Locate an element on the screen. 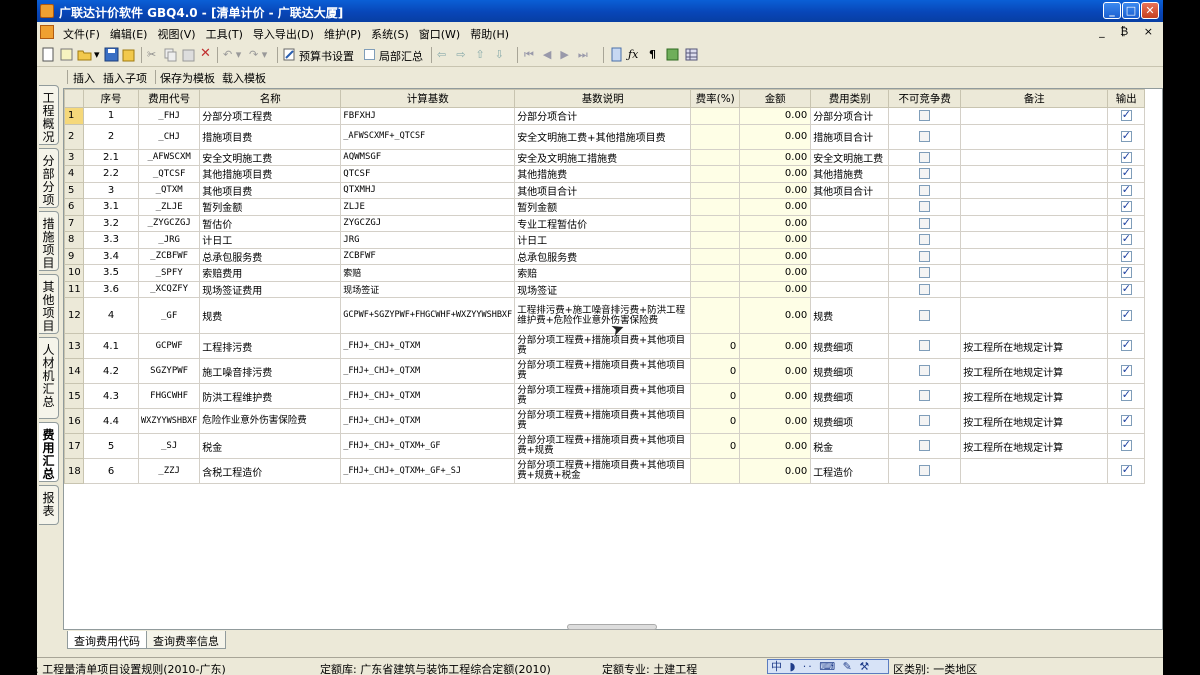 The height and width of the screenshot is (675, 1200). cell-name: 分部分项工程费 is located at coordinates (270, 116).